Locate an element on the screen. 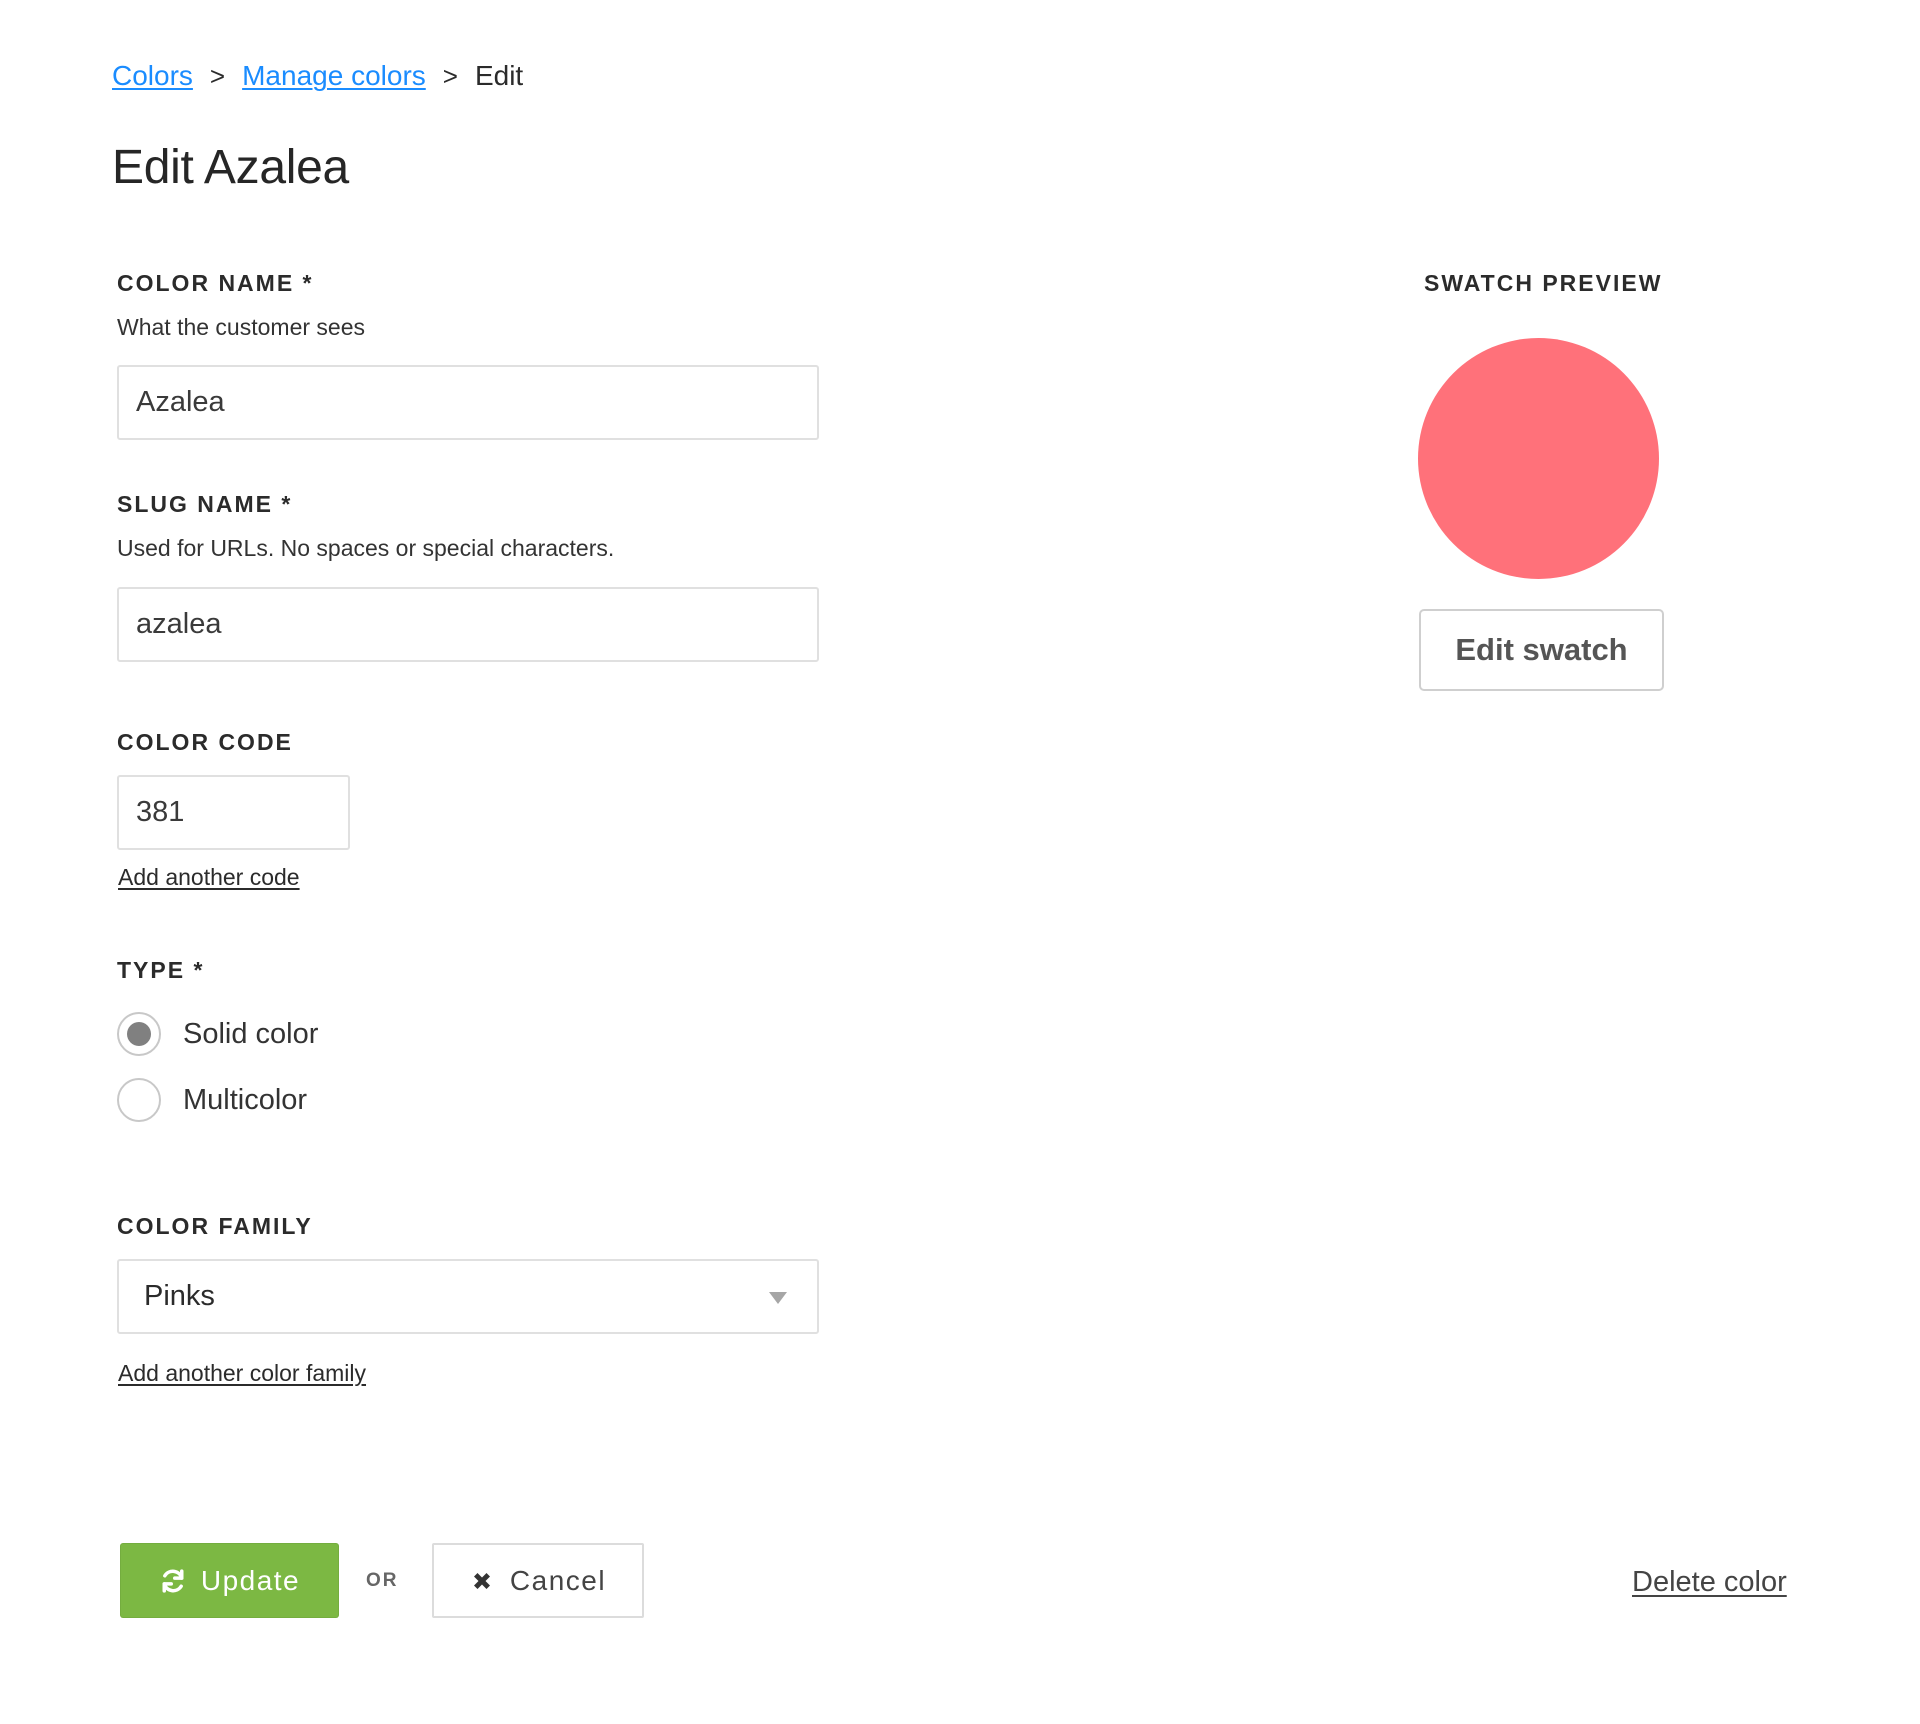  swatch-preview-circle is located at coordinates (1538, 458).